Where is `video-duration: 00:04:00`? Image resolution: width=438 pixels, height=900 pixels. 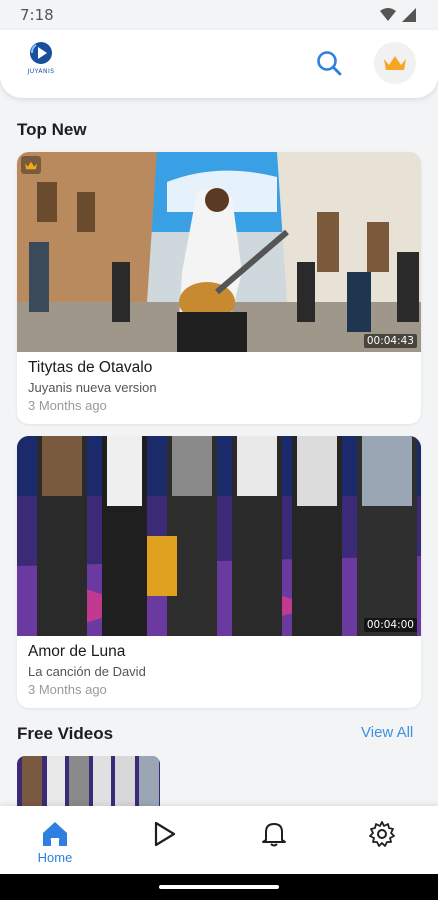 video-duration: 00:04:00 is located at coordinates (390, 625).